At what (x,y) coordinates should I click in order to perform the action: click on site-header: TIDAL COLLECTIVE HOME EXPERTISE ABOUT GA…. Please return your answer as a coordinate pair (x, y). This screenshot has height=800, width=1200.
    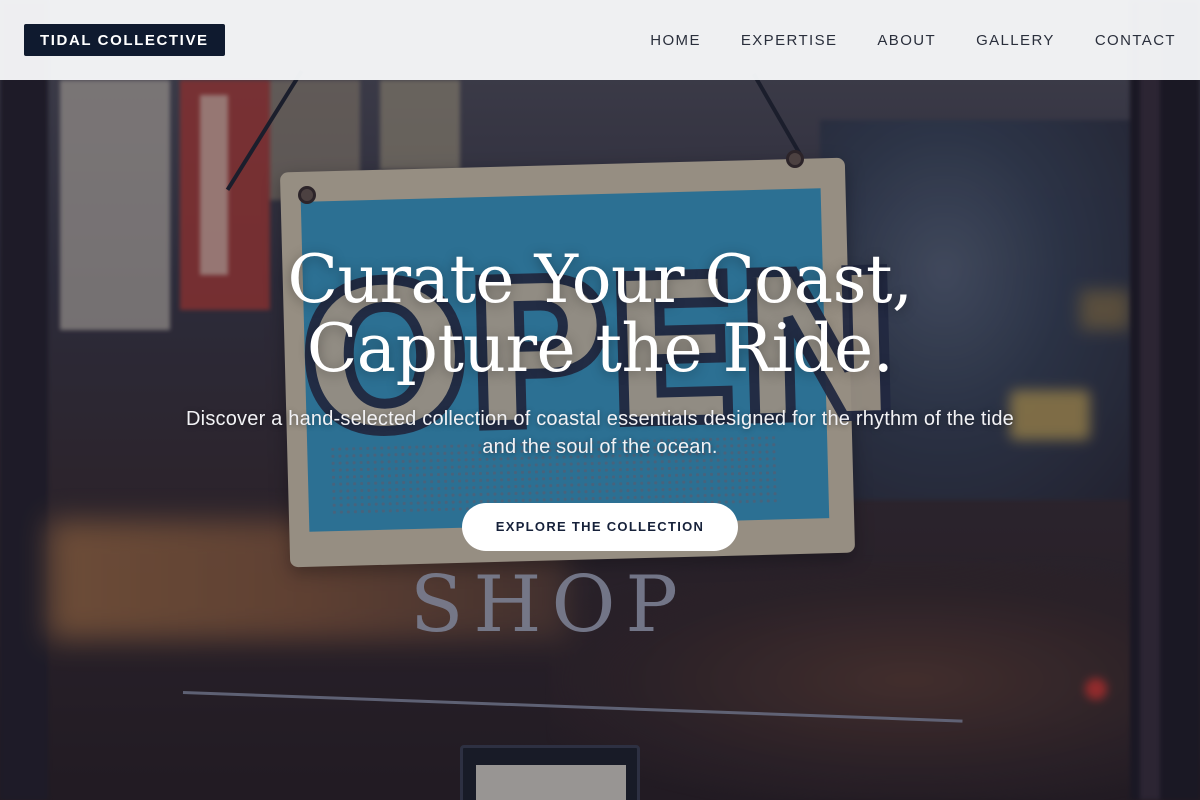
    Looking at the image, I should click on (600, 40).